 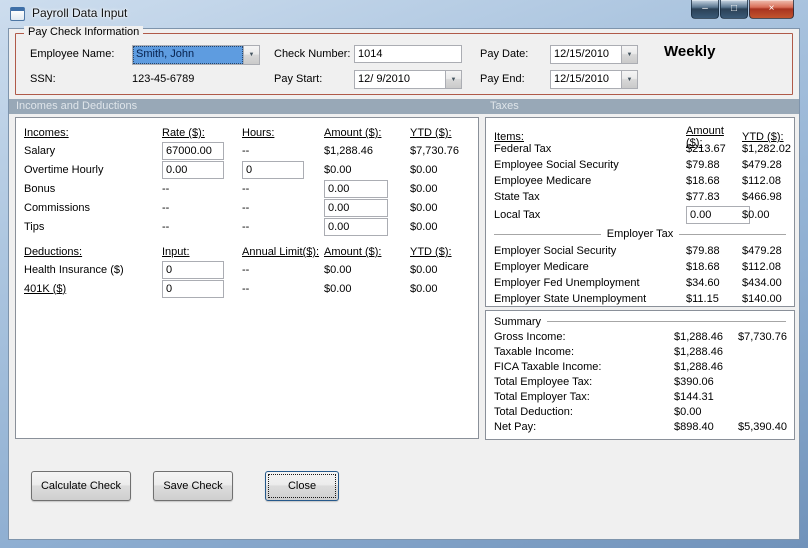 I want to click on pay-frequency-label: Weekly, so click(x=690, y=51).